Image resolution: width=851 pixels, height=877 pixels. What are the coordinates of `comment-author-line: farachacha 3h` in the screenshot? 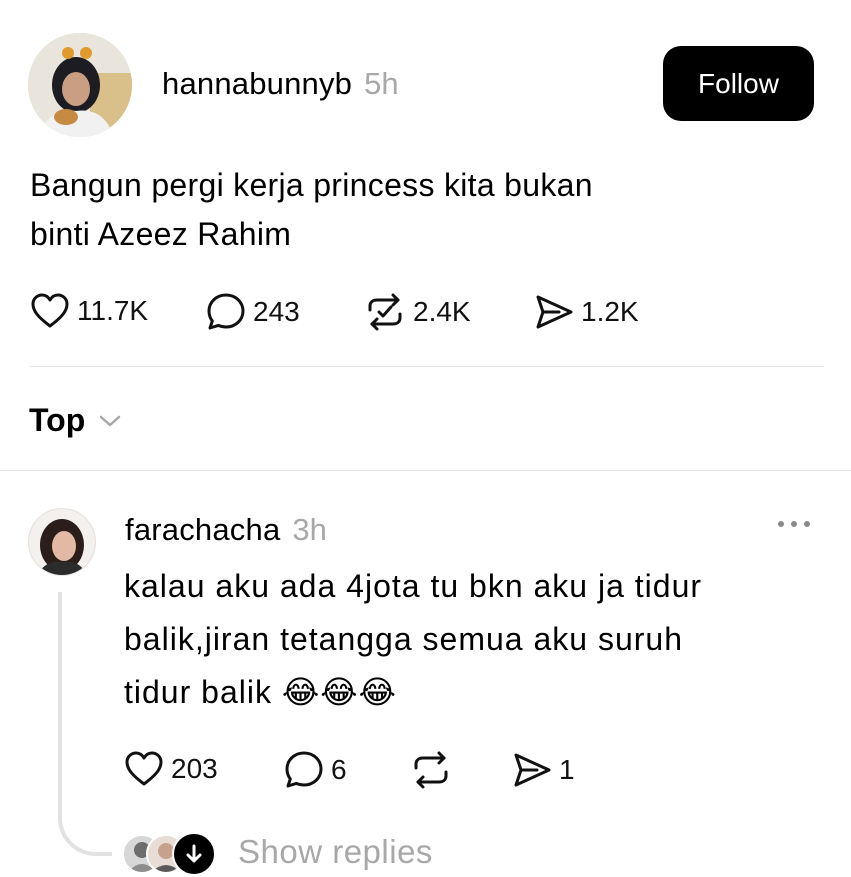 It's located at (226, 530).